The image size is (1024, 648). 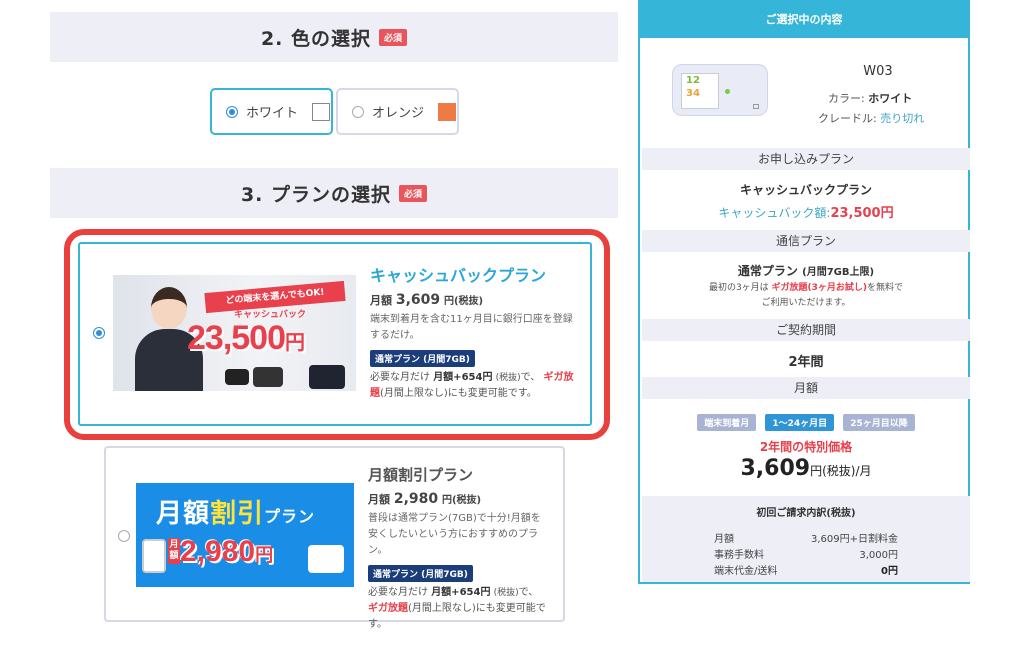 What do you see at coordinates (227, 551) in the screenshot?
I see `banner-price: 2,980円` at bounding box center [227, 551].